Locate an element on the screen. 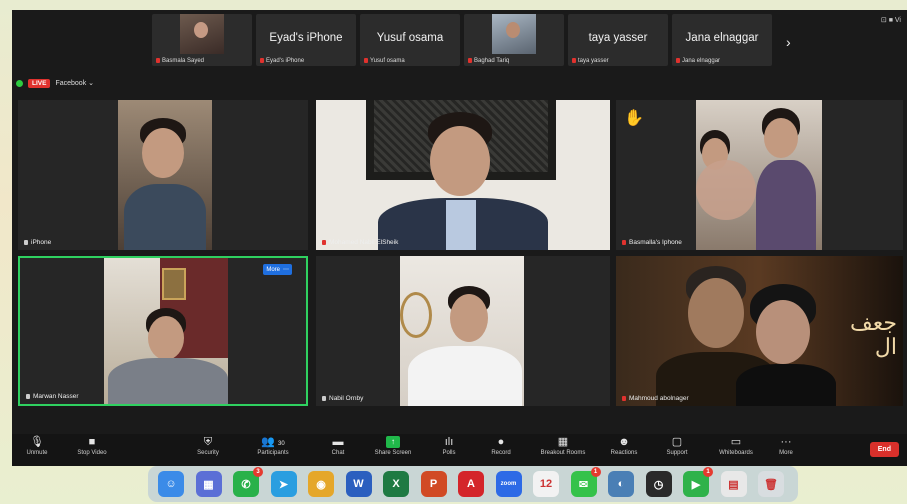 The height and width of the screenshot is (504, 907). stop-video-button: ■ Stop Video is located at coordinates (92, 446).